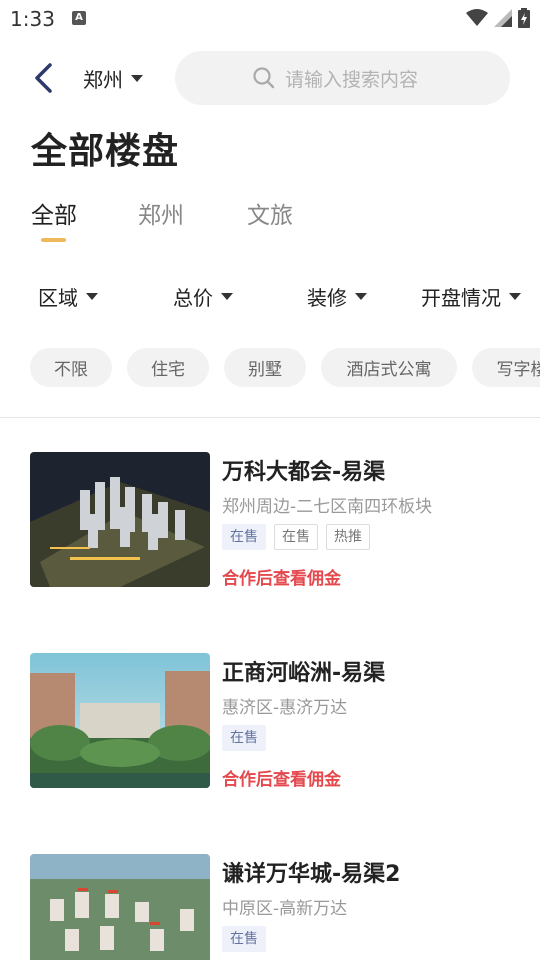  Describe the element at coordinates (275, 520) in the screenshot. I see `listing-item: 万科大都会-易渠 郑州周边-二七区南四环板块 在售 在售 热推 合作后查看佣金` at that location.